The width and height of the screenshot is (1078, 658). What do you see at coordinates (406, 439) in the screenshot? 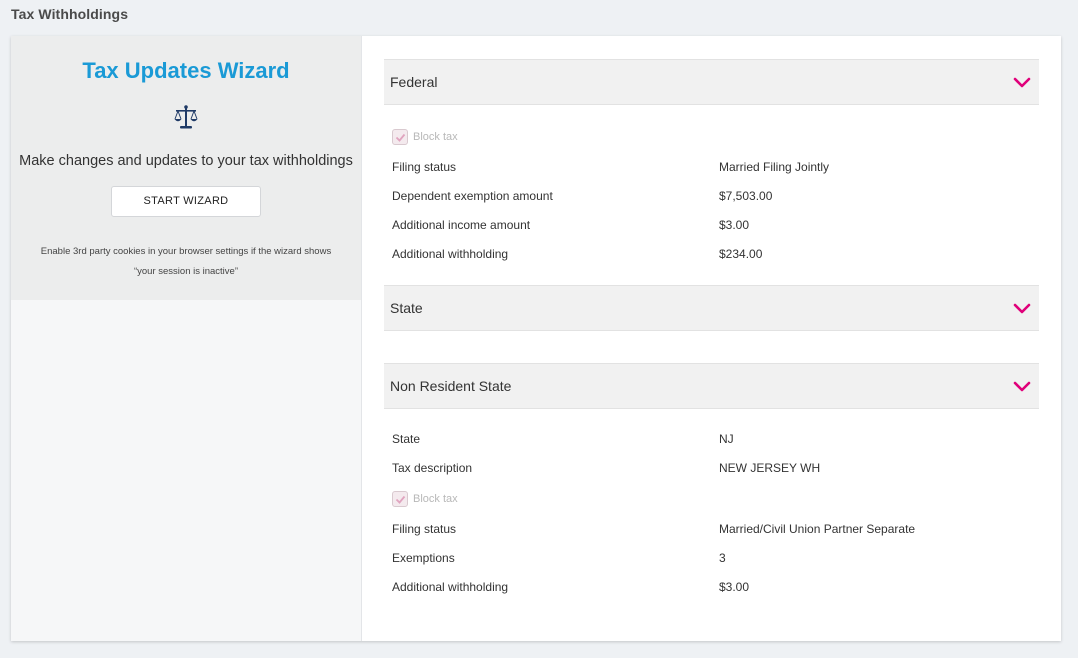
I see `row-label: State` at bounding box center [406, 439].